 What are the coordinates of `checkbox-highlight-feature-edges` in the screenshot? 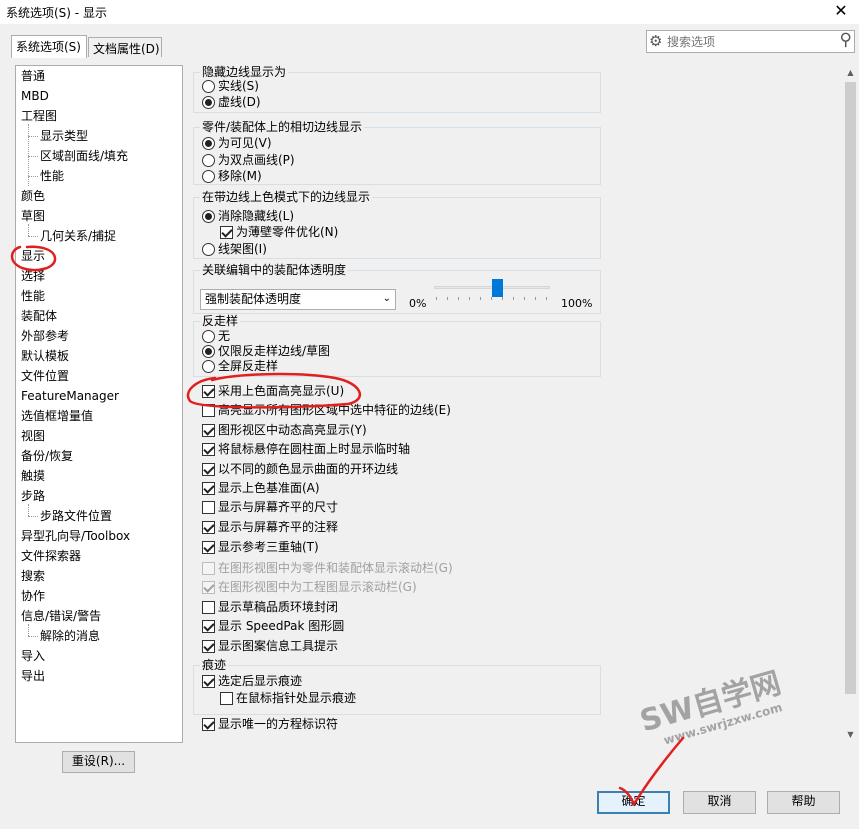 It's located at (208, 410).